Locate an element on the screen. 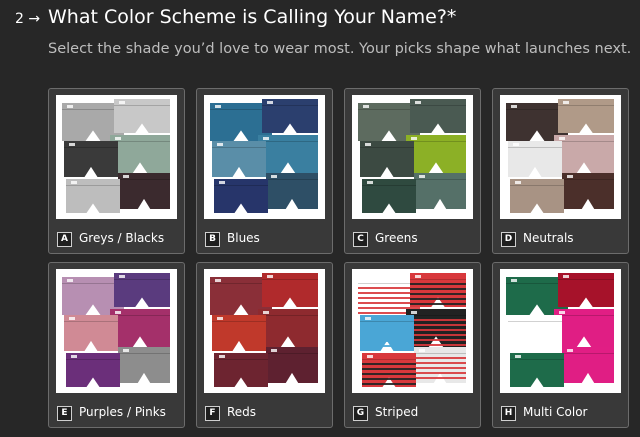 The height and width of the screenshot is (437, 640). option-blues: B Blues is located at coordinates (264, 171).